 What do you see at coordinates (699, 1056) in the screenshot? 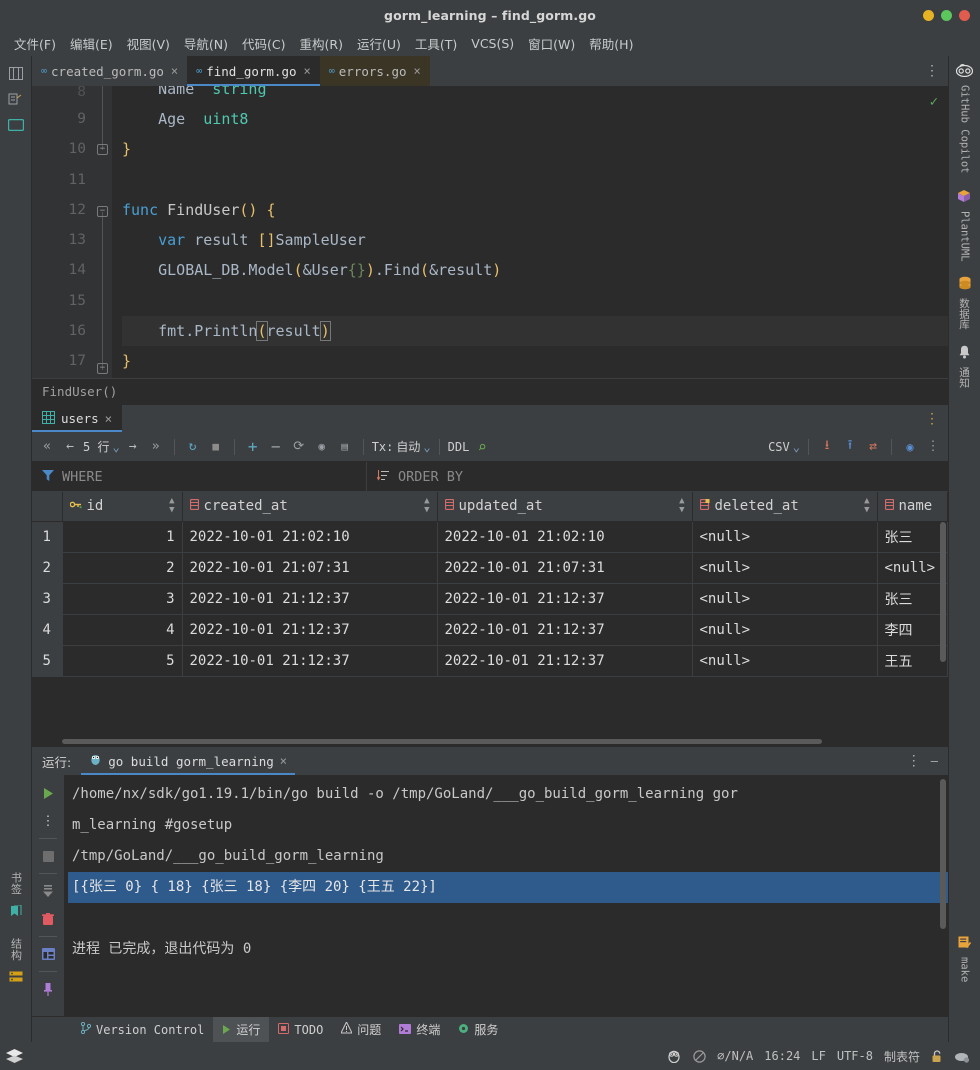
I see `no-access-icon` at bounding box center [699, 1056].